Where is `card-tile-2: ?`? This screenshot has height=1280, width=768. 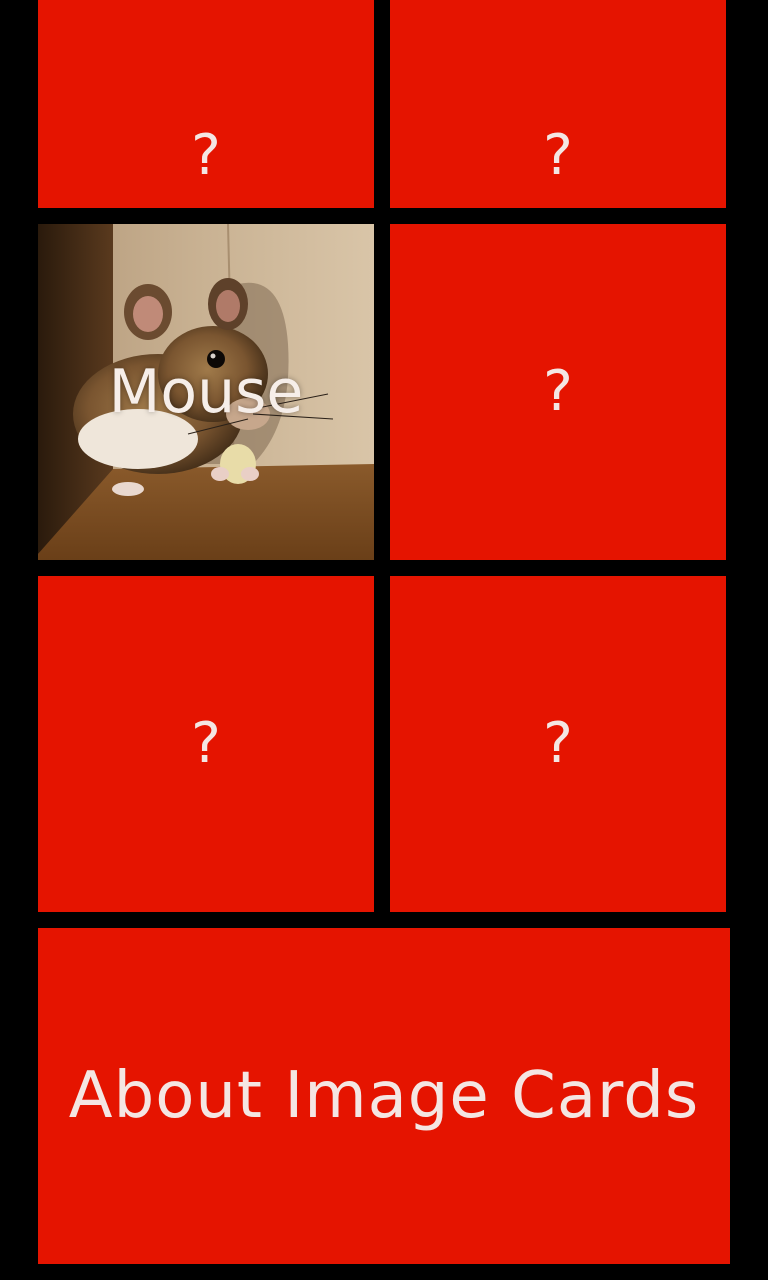
card-tile-2: ? is located at coordinates (558, 104).